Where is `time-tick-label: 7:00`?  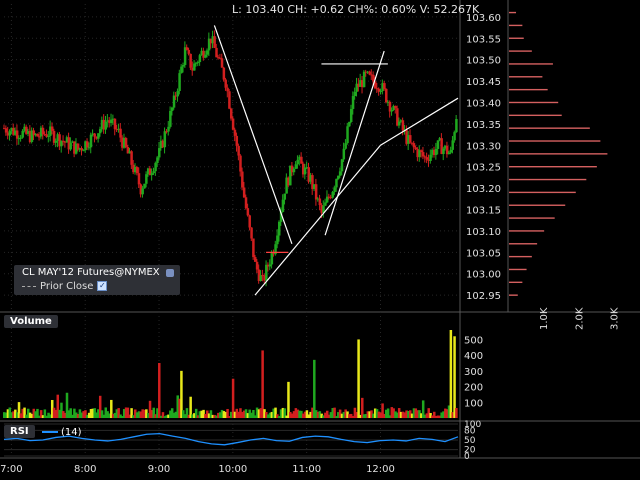 time-tick-label: 7:00 is located at coordinates (11, 469).